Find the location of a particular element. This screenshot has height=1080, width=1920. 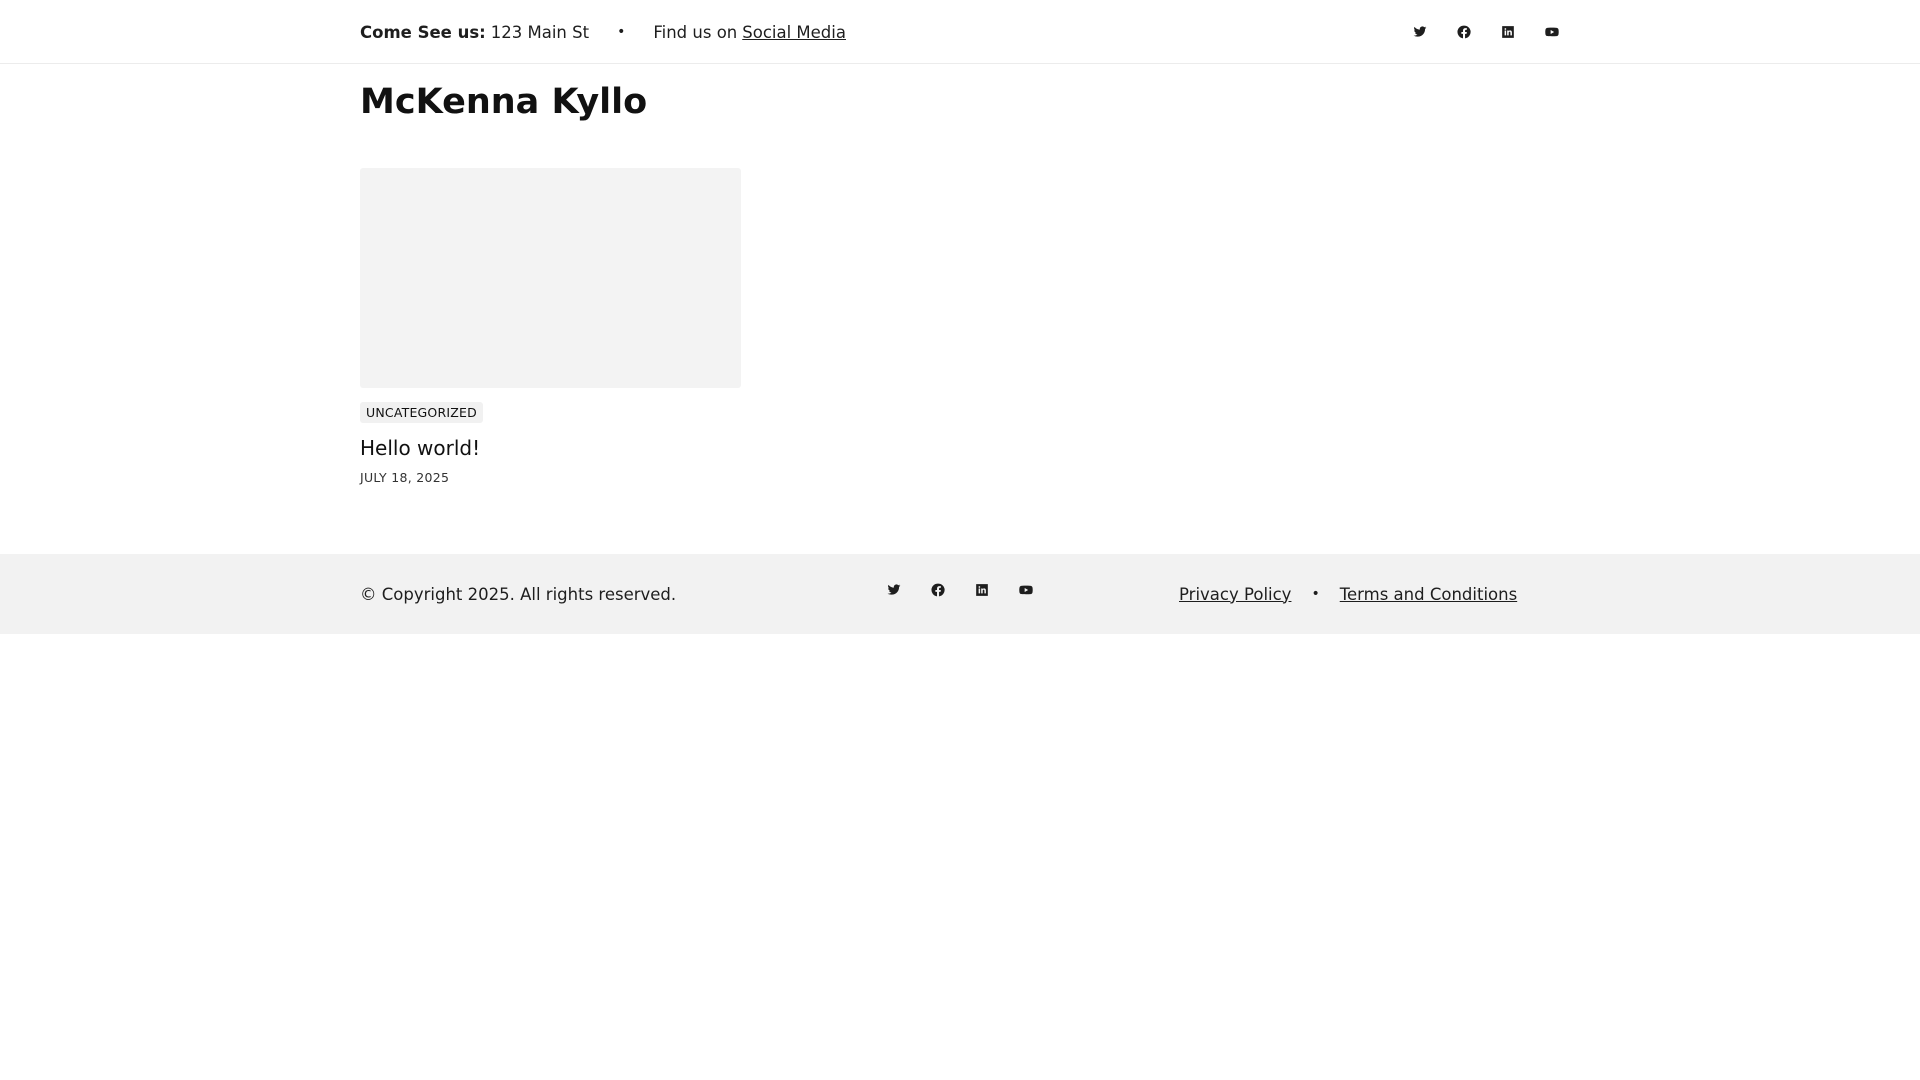

post-card: UNCATEGORIZED Hello world! JULY 18, 2025 is located at coordinates (550, 326).